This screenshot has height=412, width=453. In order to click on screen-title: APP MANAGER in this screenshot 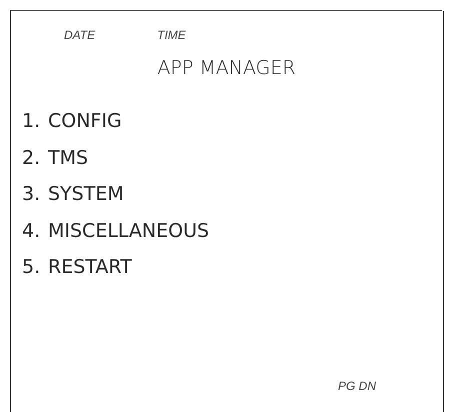, I will do `click(226, 68)`.